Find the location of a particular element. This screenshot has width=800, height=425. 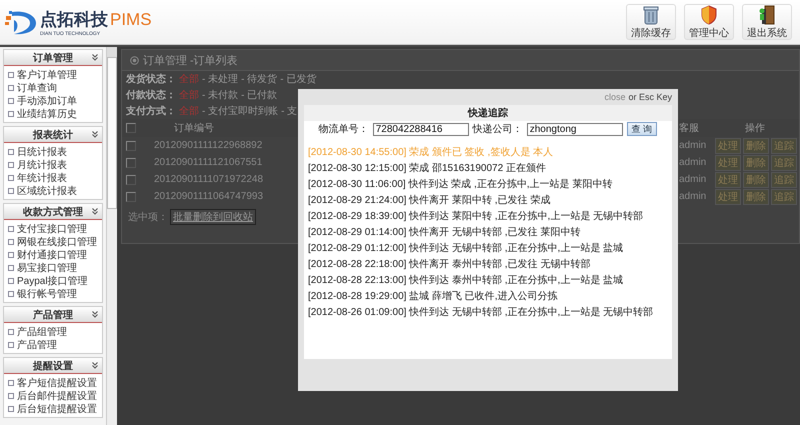

sidebar-link: 业绩结算历史 is located at coordinates (55, 113).